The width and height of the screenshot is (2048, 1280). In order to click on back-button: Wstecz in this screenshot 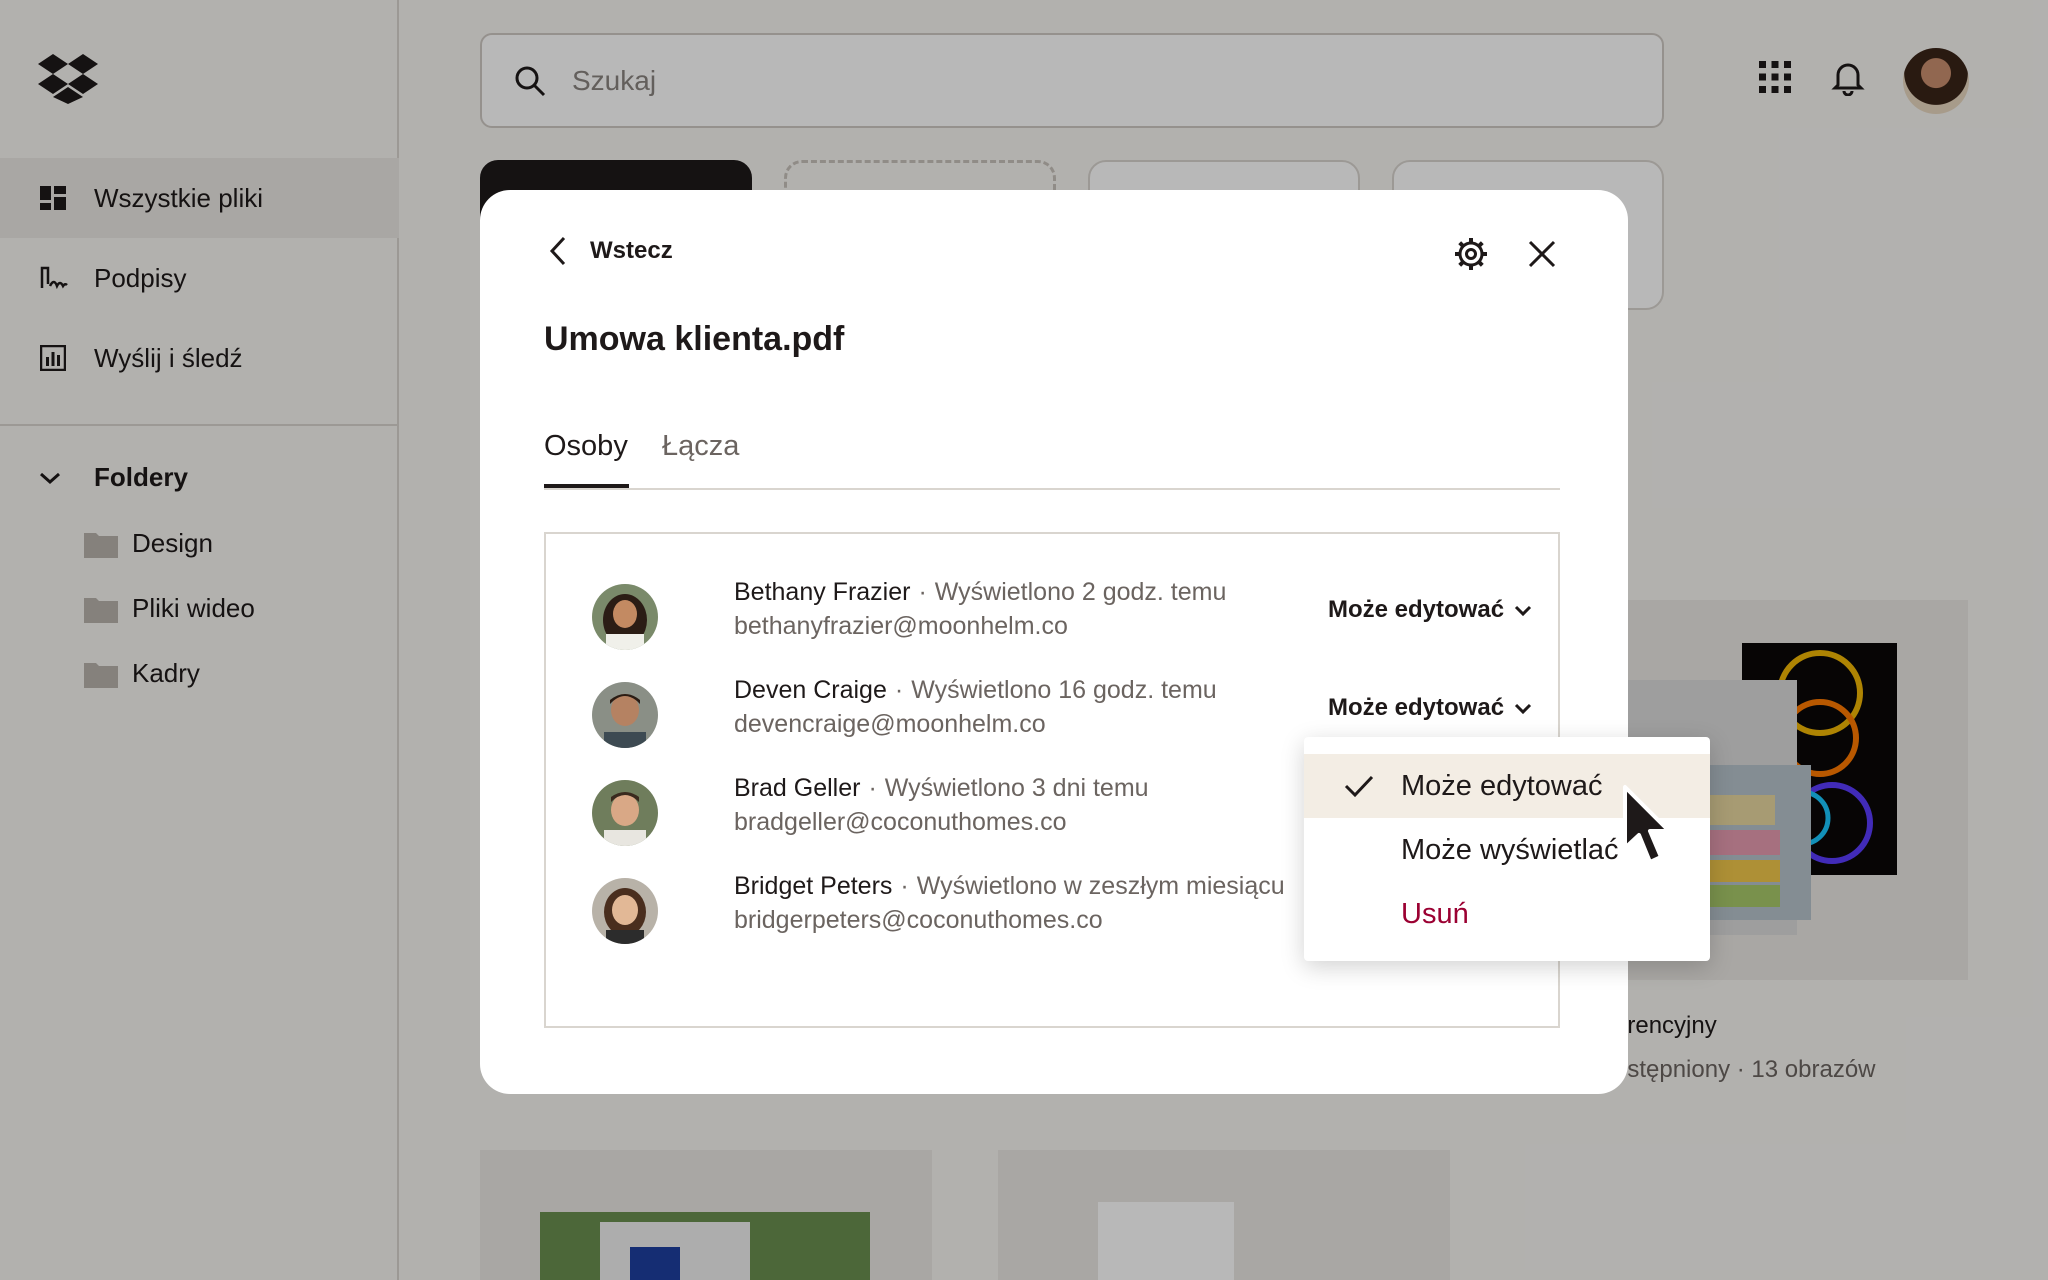, I will do `click(608, 251)`.